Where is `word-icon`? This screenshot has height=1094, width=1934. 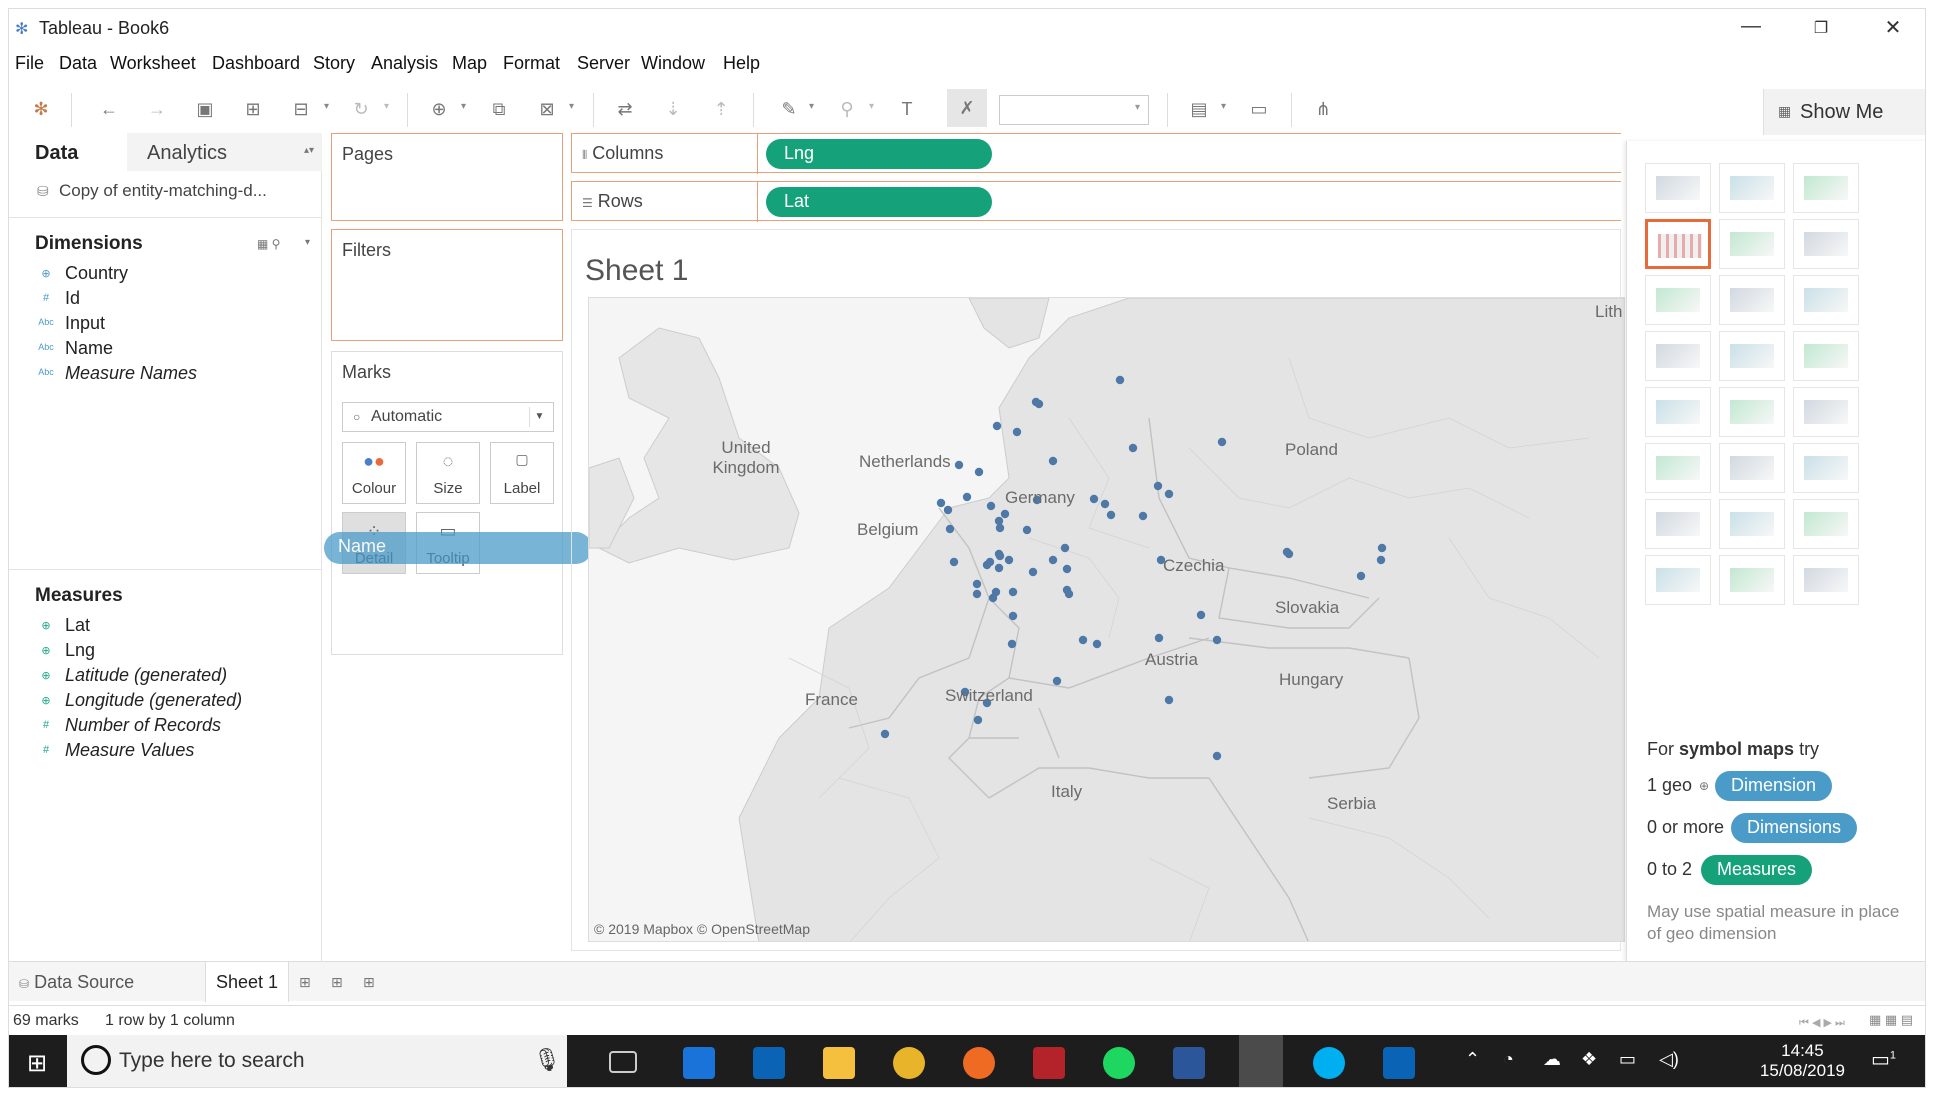 word-icon is located at coordinates (1189, 1063).